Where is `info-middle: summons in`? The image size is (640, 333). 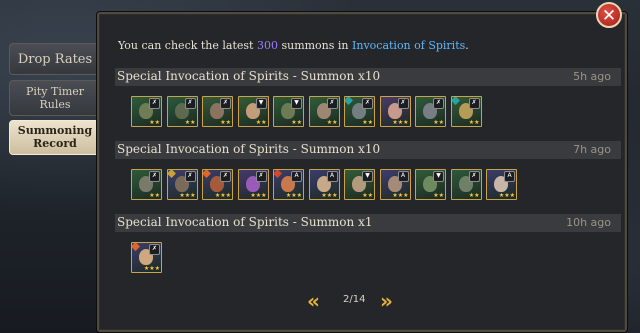 info-middle: summons in is located at coordinates (315, 45).